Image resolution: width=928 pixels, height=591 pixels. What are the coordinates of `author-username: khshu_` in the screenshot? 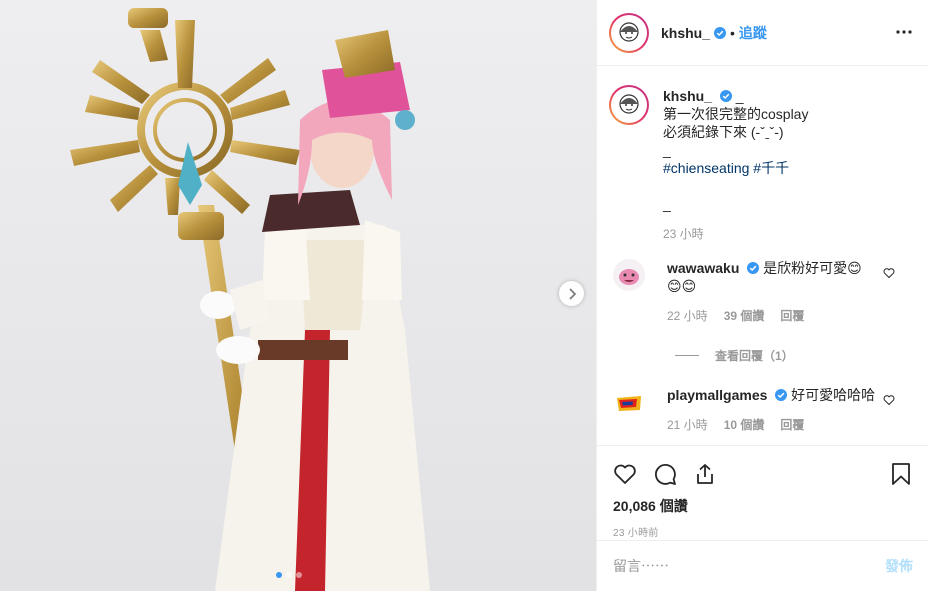 It's located at (685, 33).